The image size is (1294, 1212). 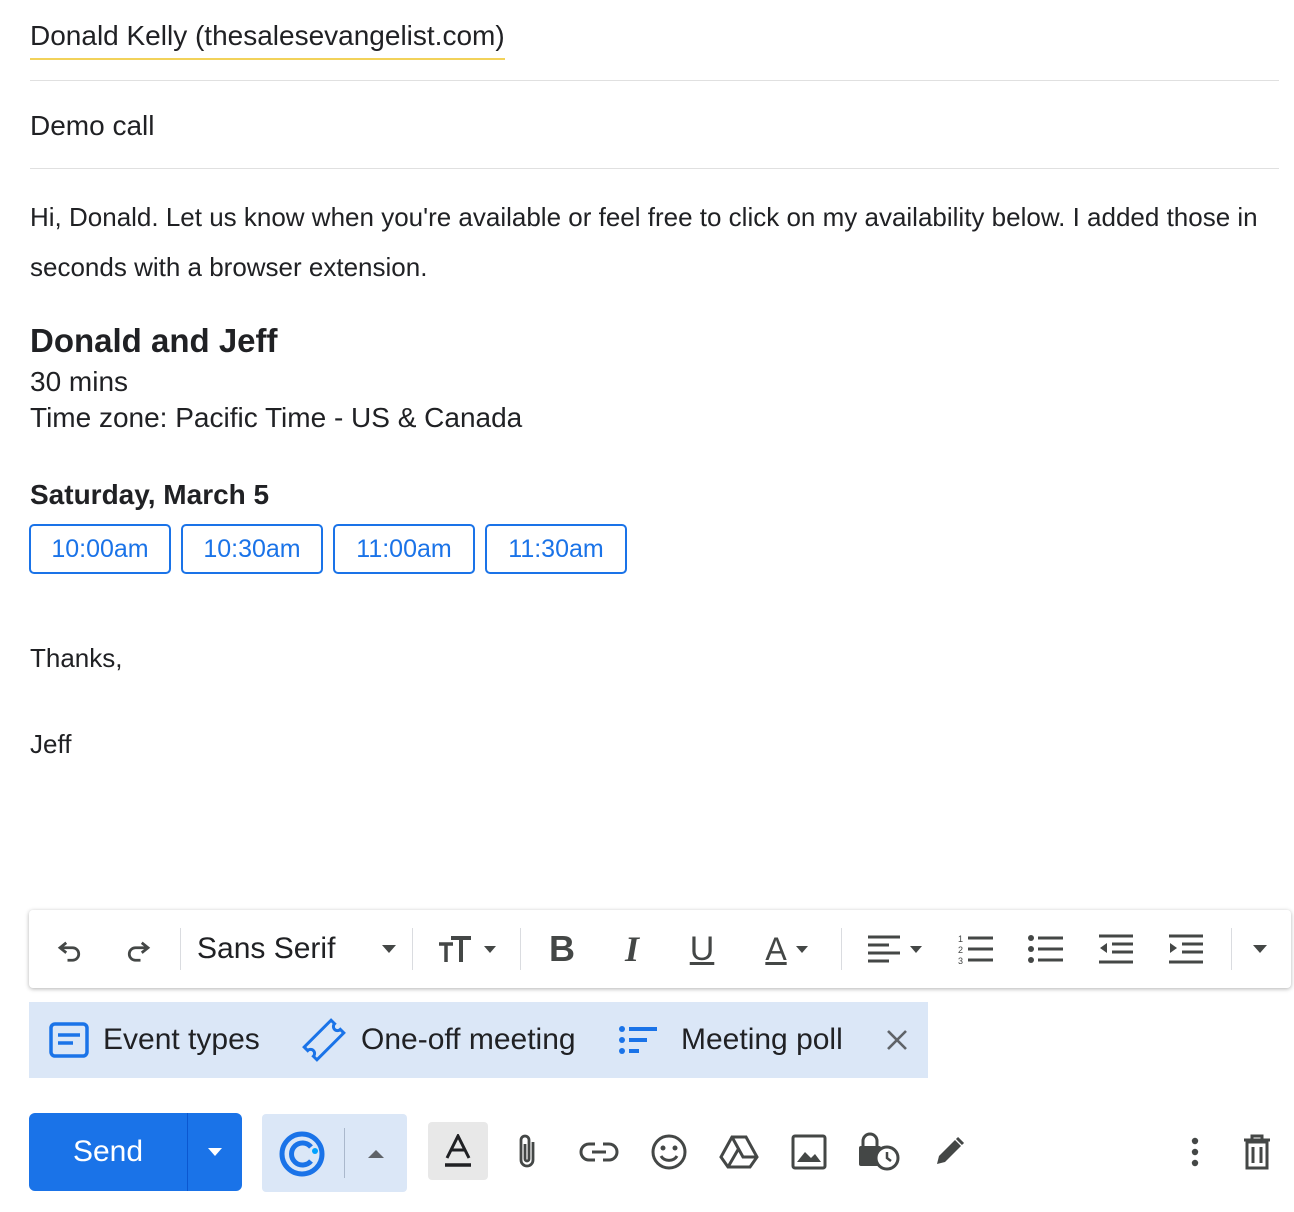 What do you see at coordinates (669, 1152) in the screenshot?
I see `emoji-icon` at bounding box center [669, 1152].